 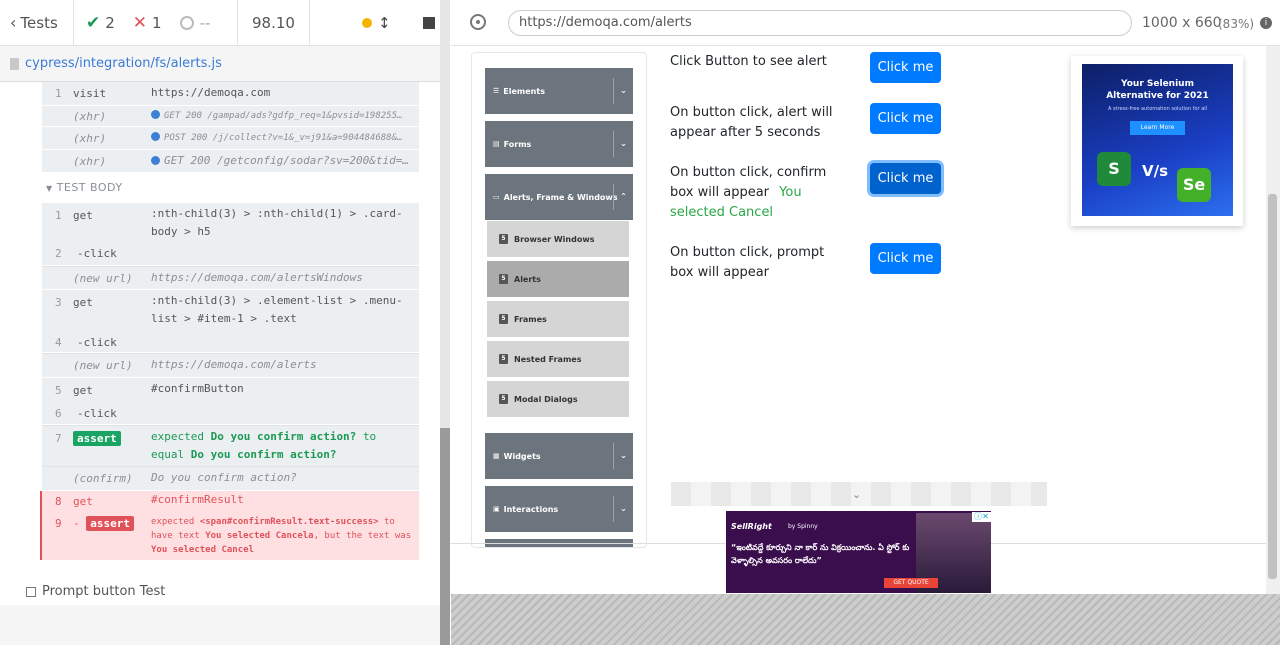 I want to click on prompt-button: Click me, so click(x=905, y=258).